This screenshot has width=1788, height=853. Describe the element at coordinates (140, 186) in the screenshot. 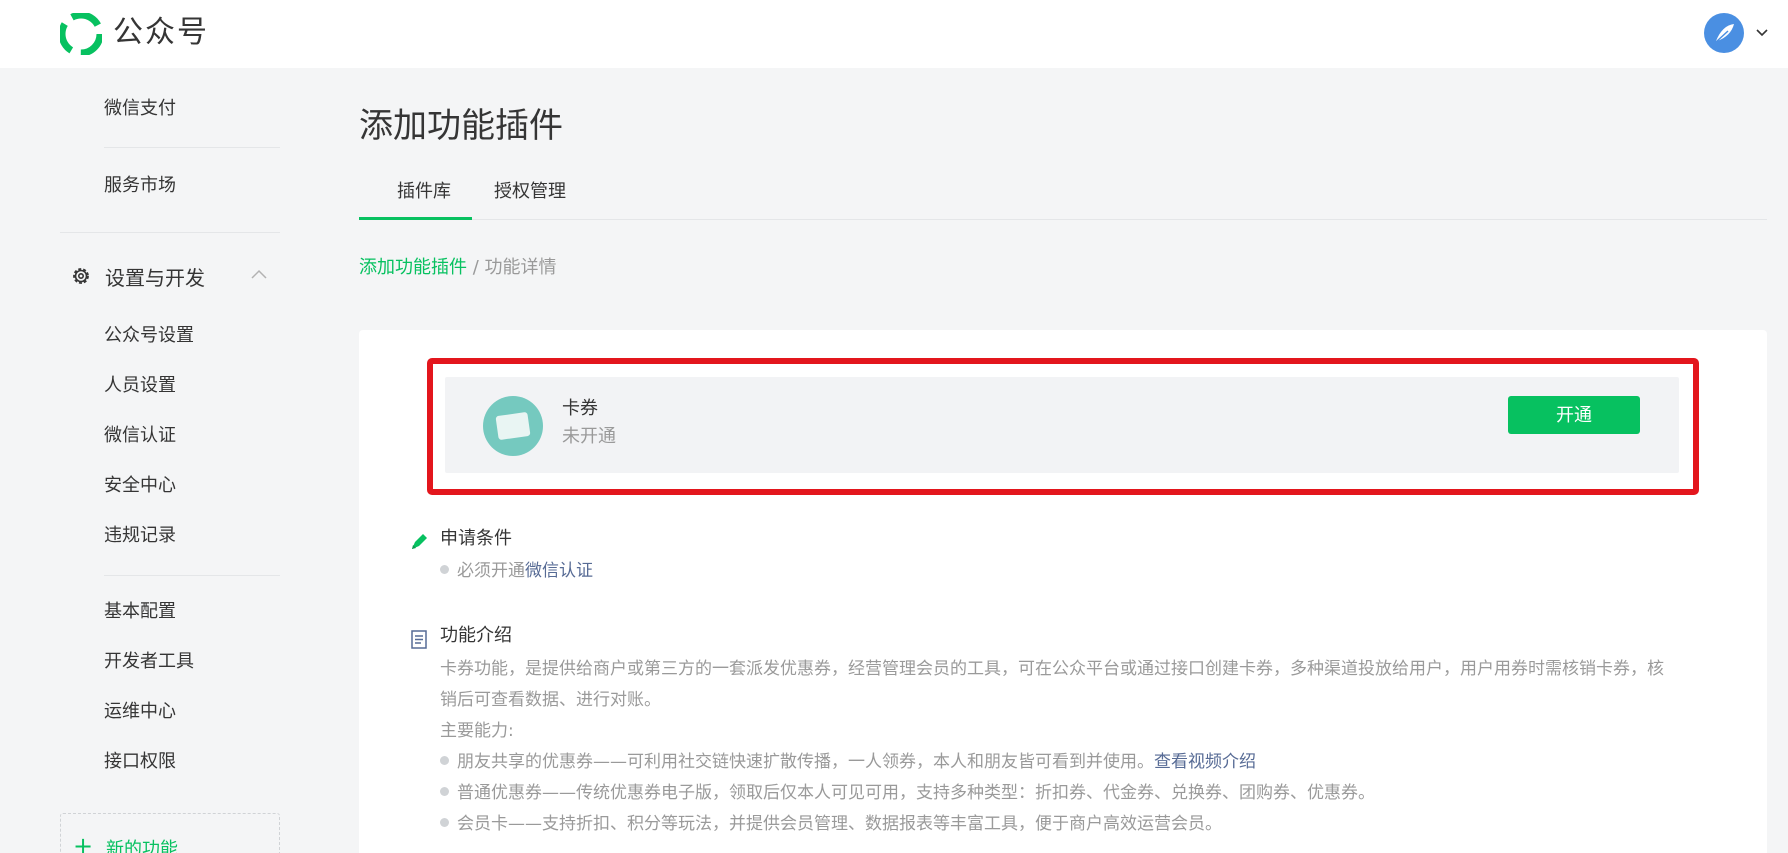

I see `sidebar-item-service-market: 服务市场` at that location.